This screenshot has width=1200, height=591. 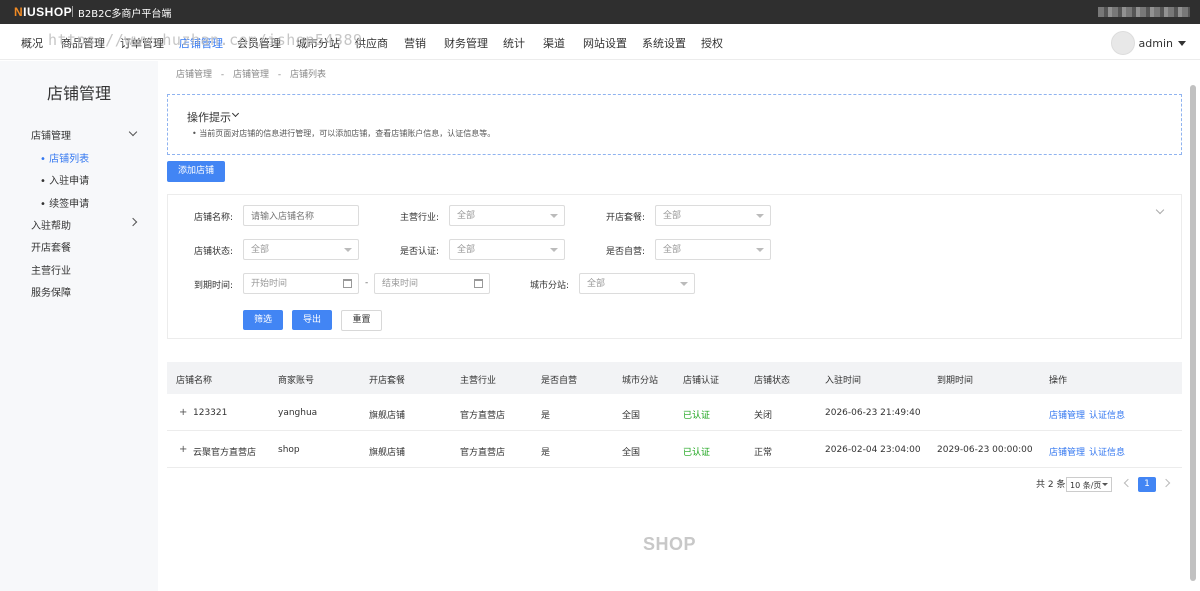 I want to click on tips-title: 操作提示, so click(x=209, y=117).